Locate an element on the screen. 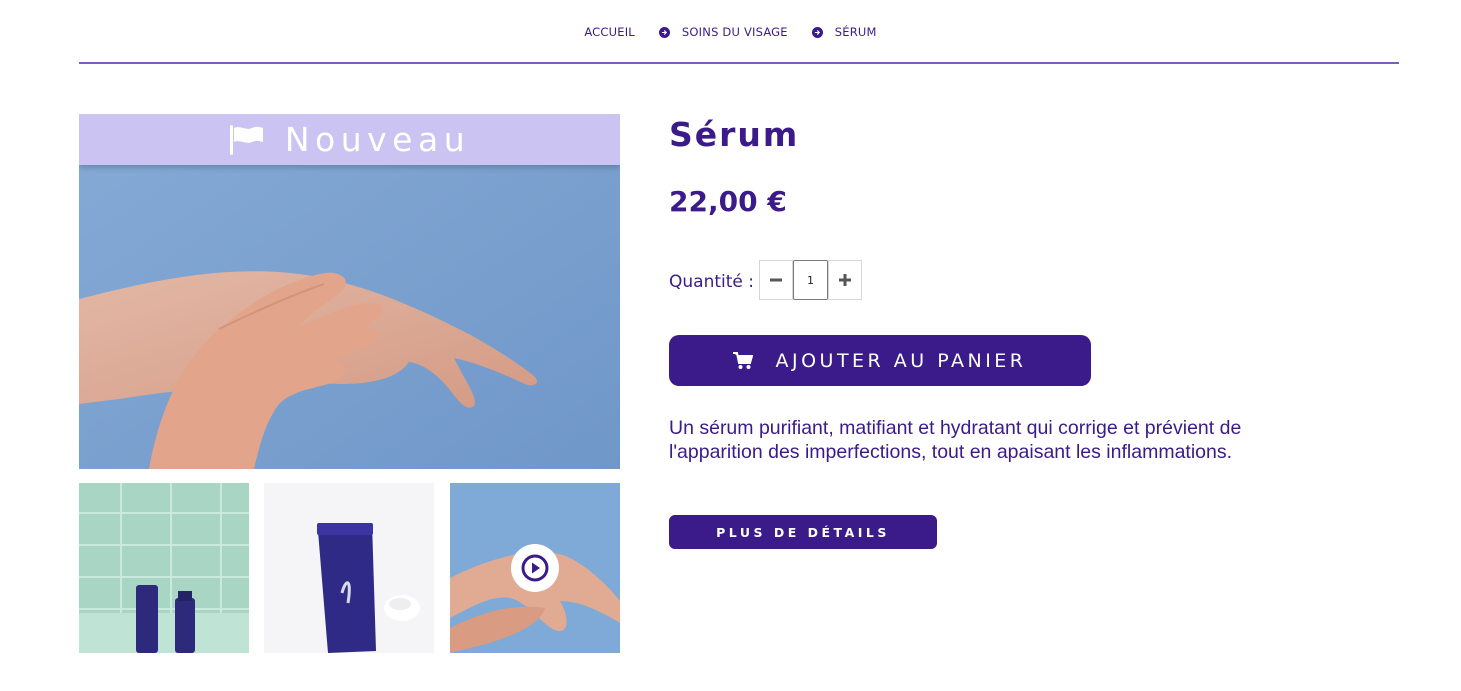  thumbnail-video is located at coordinates (535, 568).